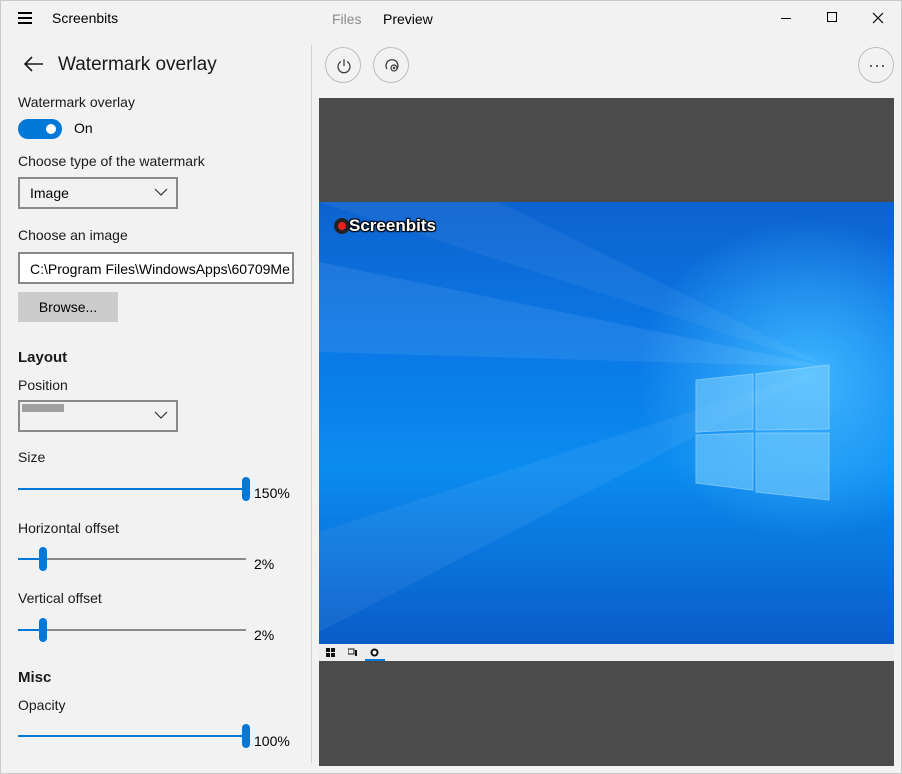  What do you see at coordinates (392, 225) in the screenshot?
I see `watermark-text: Screenbits` at bounding box center [392, 225].